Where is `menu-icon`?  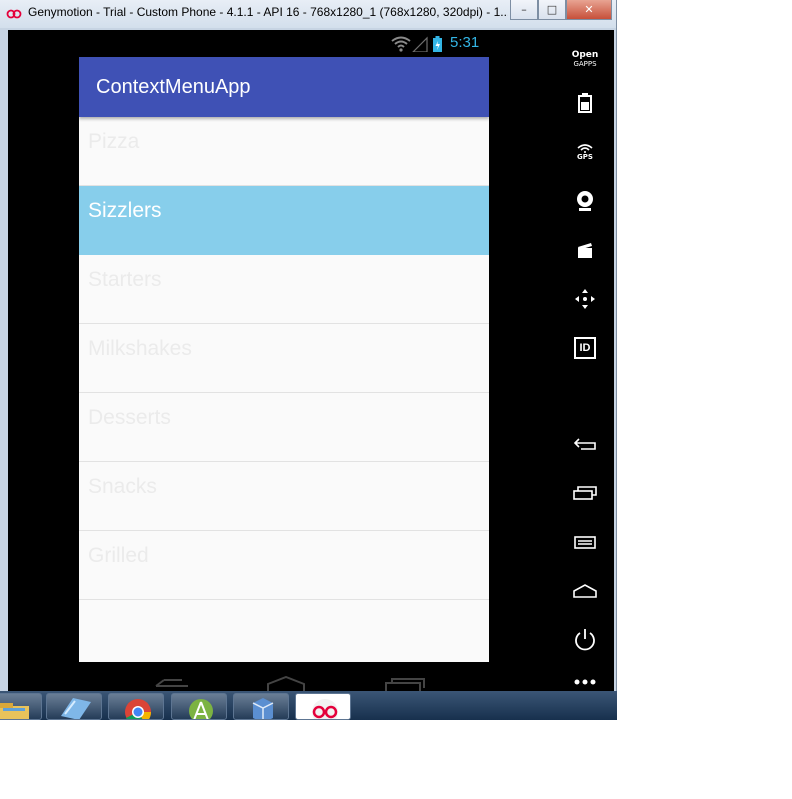 menu-icon is located at coordinates (585, 542).